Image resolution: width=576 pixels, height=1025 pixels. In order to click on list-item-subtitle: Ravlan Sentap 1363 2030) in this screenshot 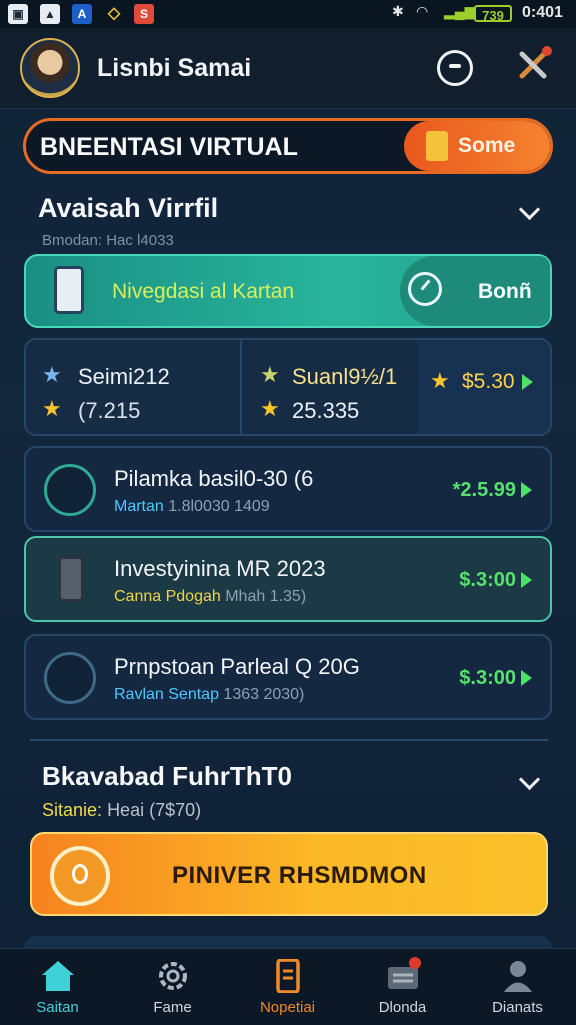, I will do `click(209, 694)`.